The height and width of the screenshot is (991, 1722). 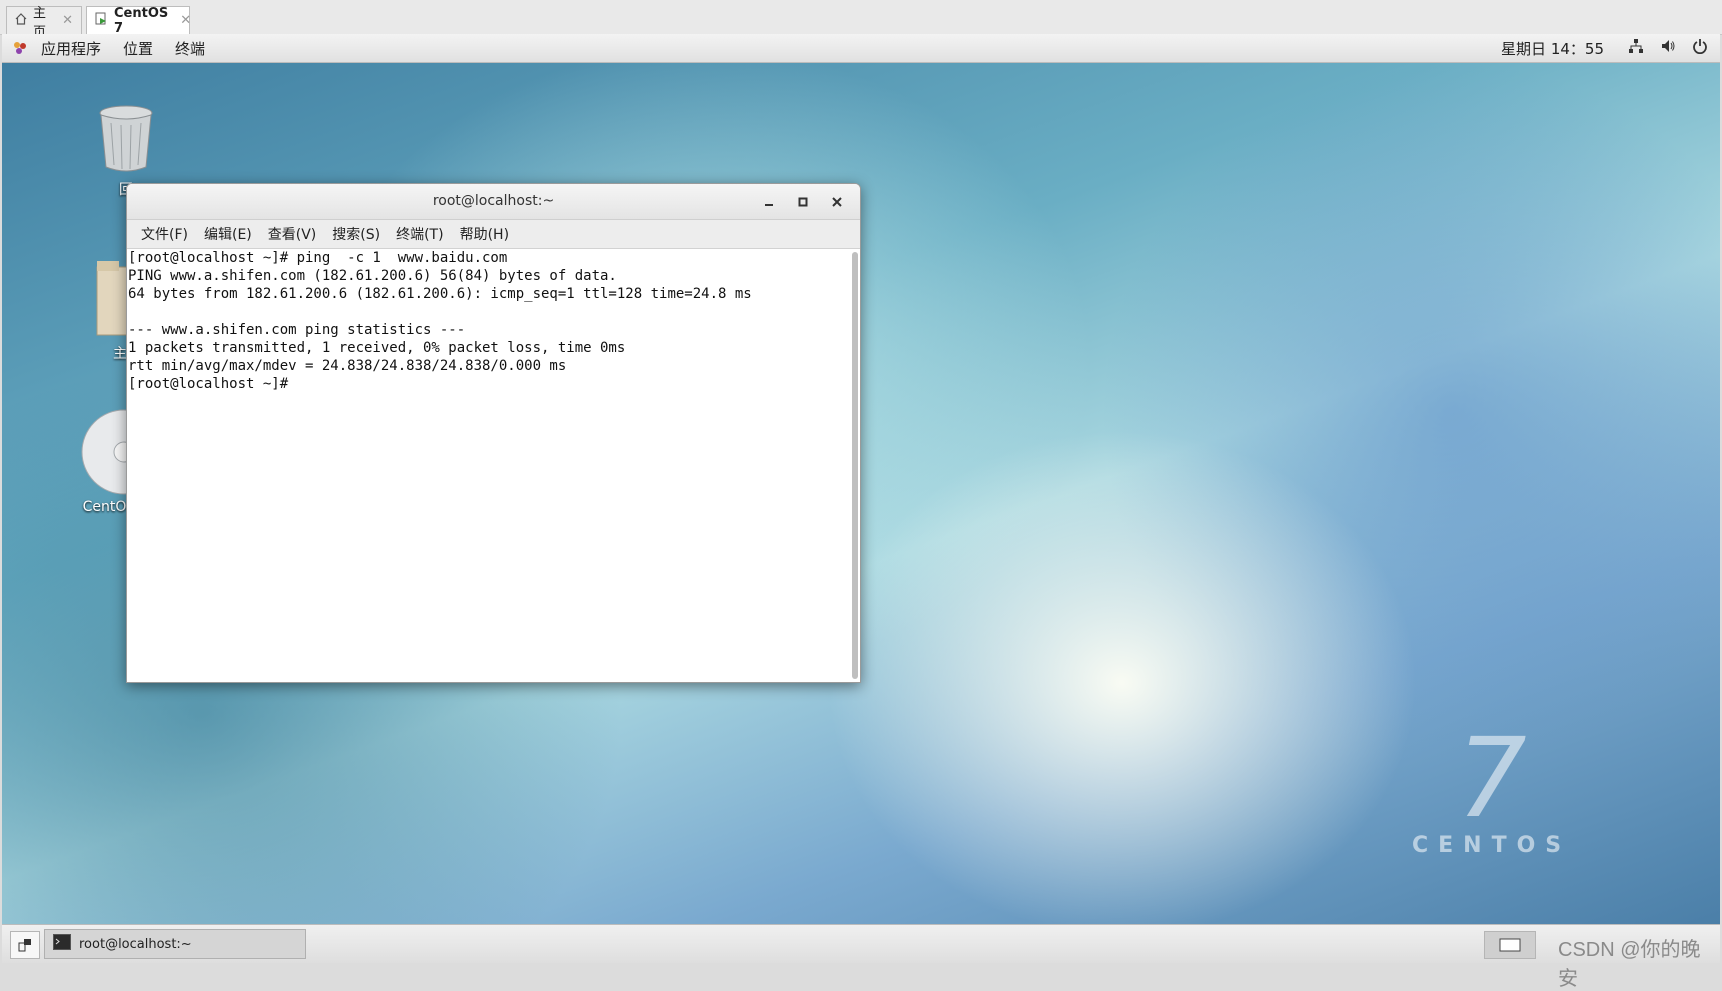 I want to click on tab-centos: CentOS 7 ✕, so click(x=138, y=20).